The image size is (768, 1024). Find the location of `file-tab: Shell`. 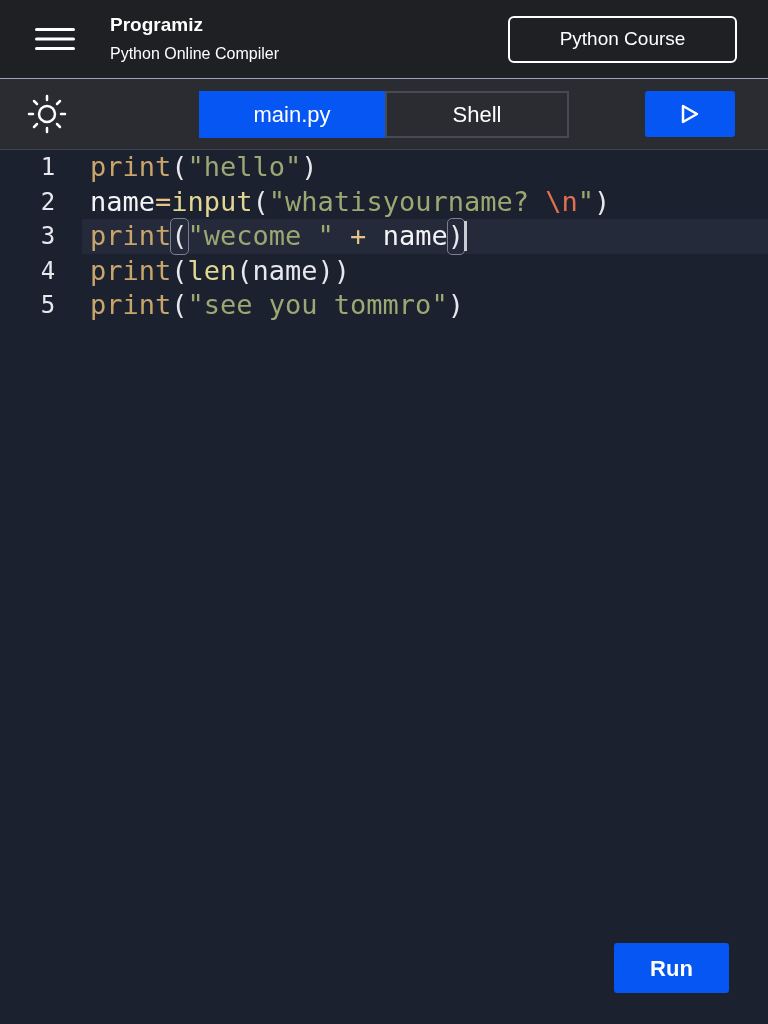

file-tab: Shell is located at coordinates (477, 114).